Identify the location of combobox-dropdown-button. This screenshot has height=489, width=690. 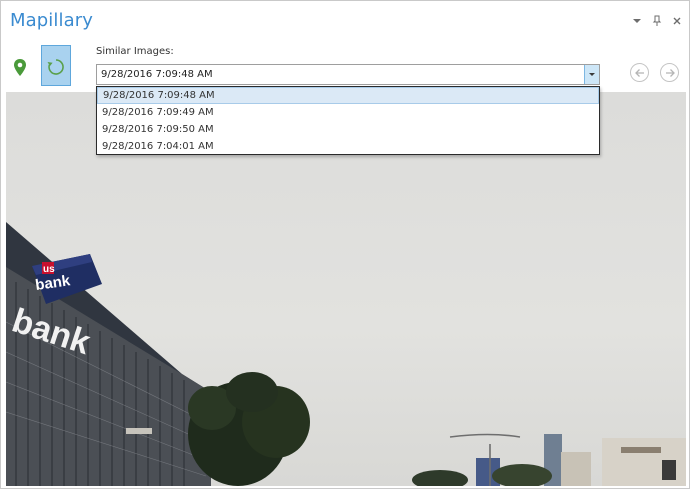
(591, 74).